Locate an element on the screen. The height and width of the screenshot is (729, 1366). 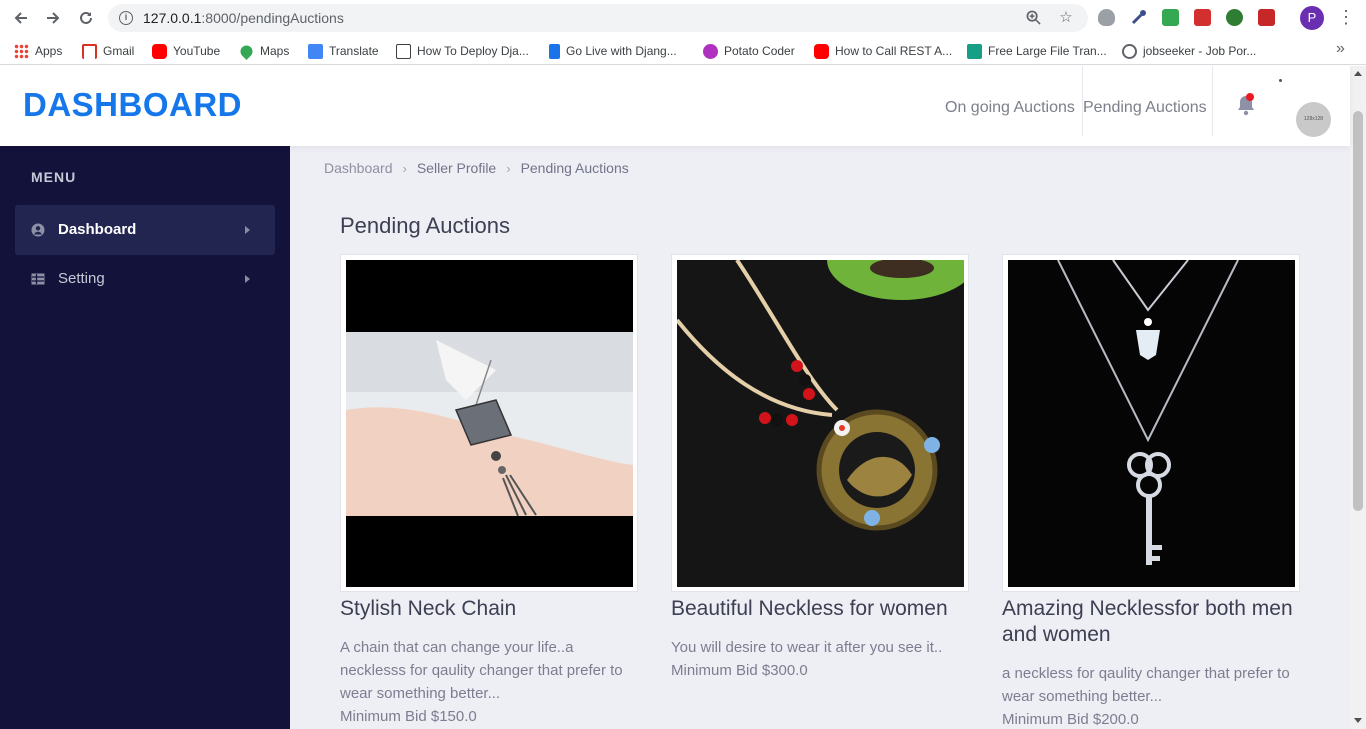
nav-divider is located at coordinates (1212, 101).